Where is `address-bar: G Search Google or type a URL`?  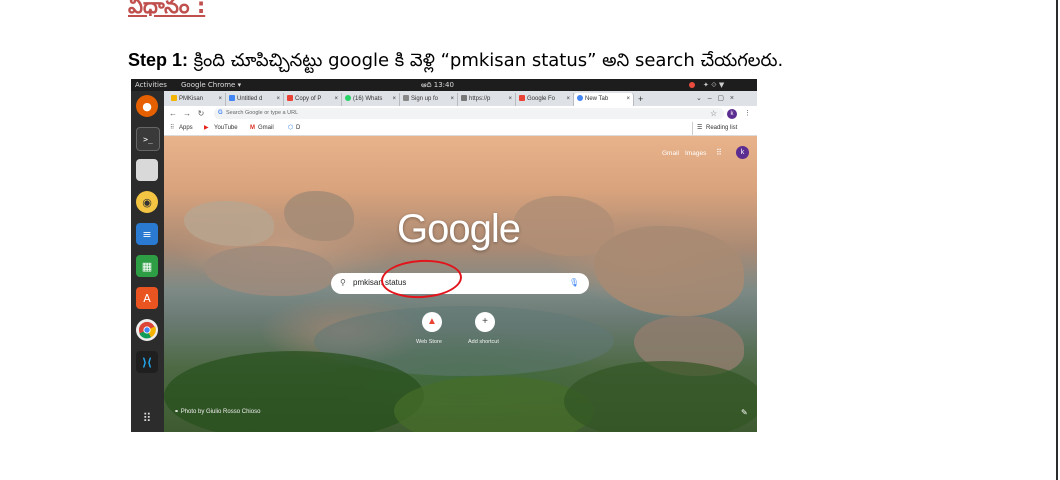 address-bar: G Search Google or type a URL is located at coordinates (469, 113).